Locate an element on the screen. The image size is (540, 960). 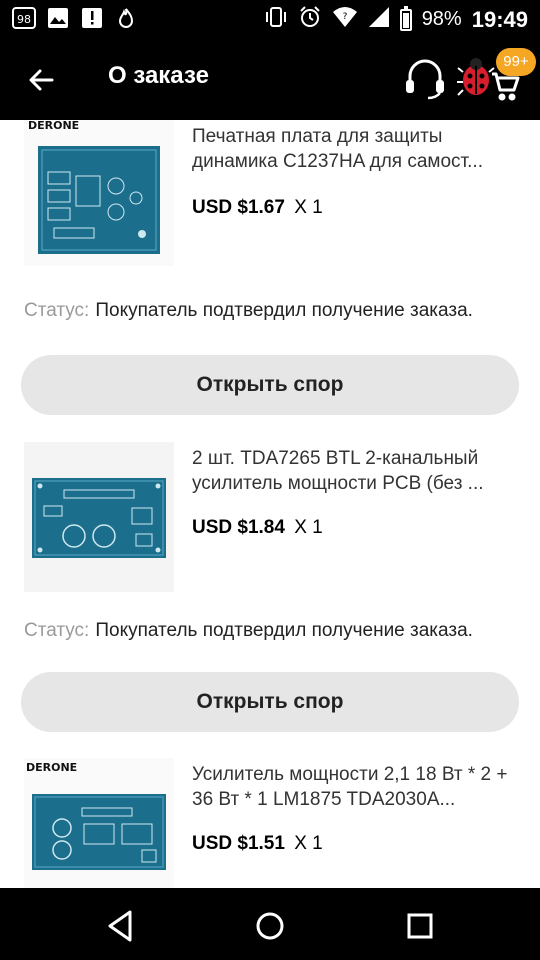
nav-recents-button is located at coordinates (420, 926).